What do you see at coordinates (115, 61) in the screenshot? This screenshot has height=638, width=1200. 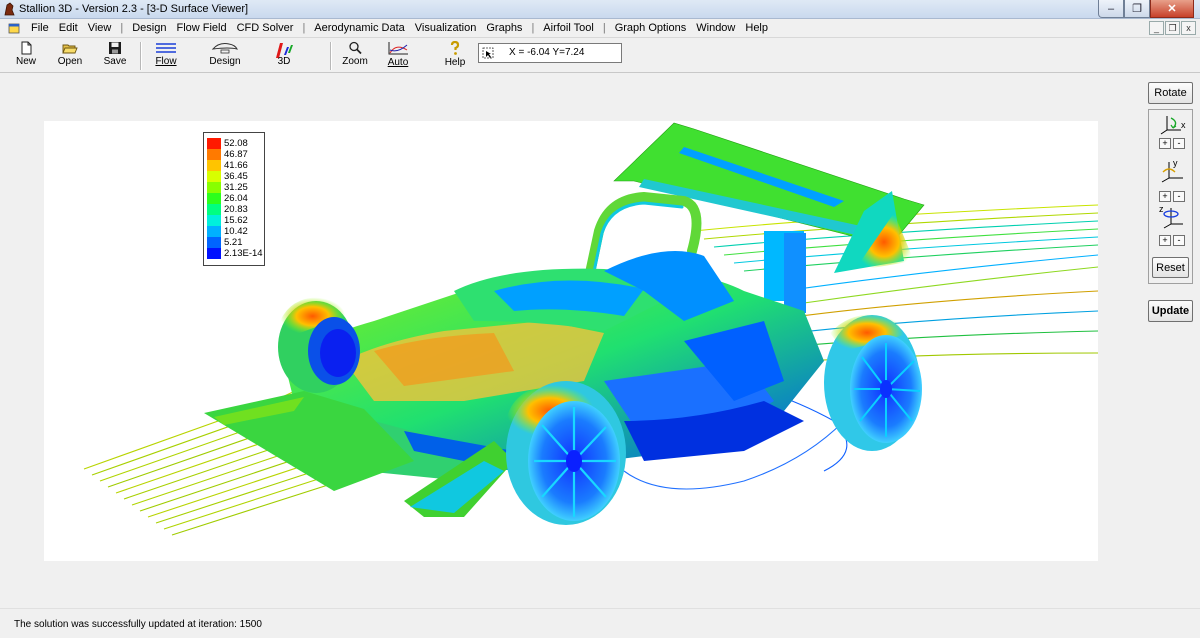 I see `save-label: Save` at bounding box center [115, 61].